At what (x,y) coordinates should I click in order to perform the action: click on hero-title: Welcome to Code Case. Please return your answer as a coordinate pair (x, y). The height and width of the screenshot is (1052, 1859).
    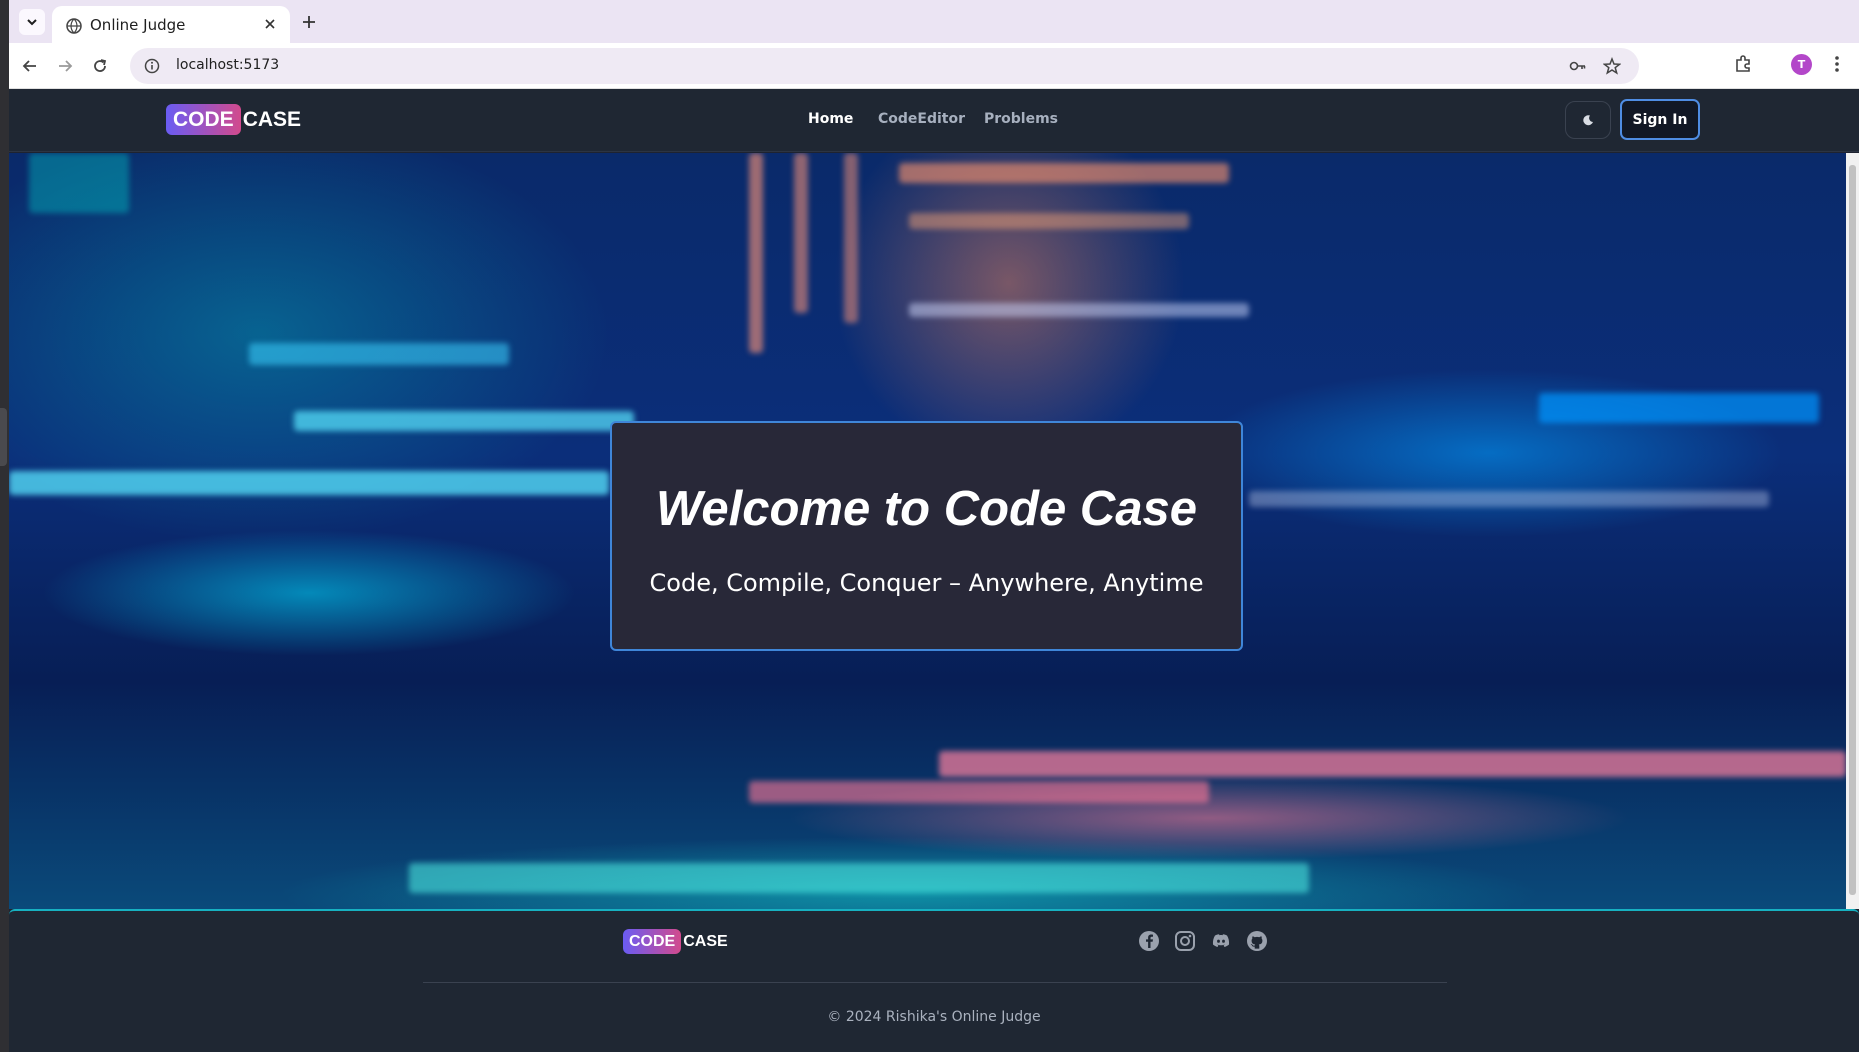
    Looking at the image, I should click on (926, 509).